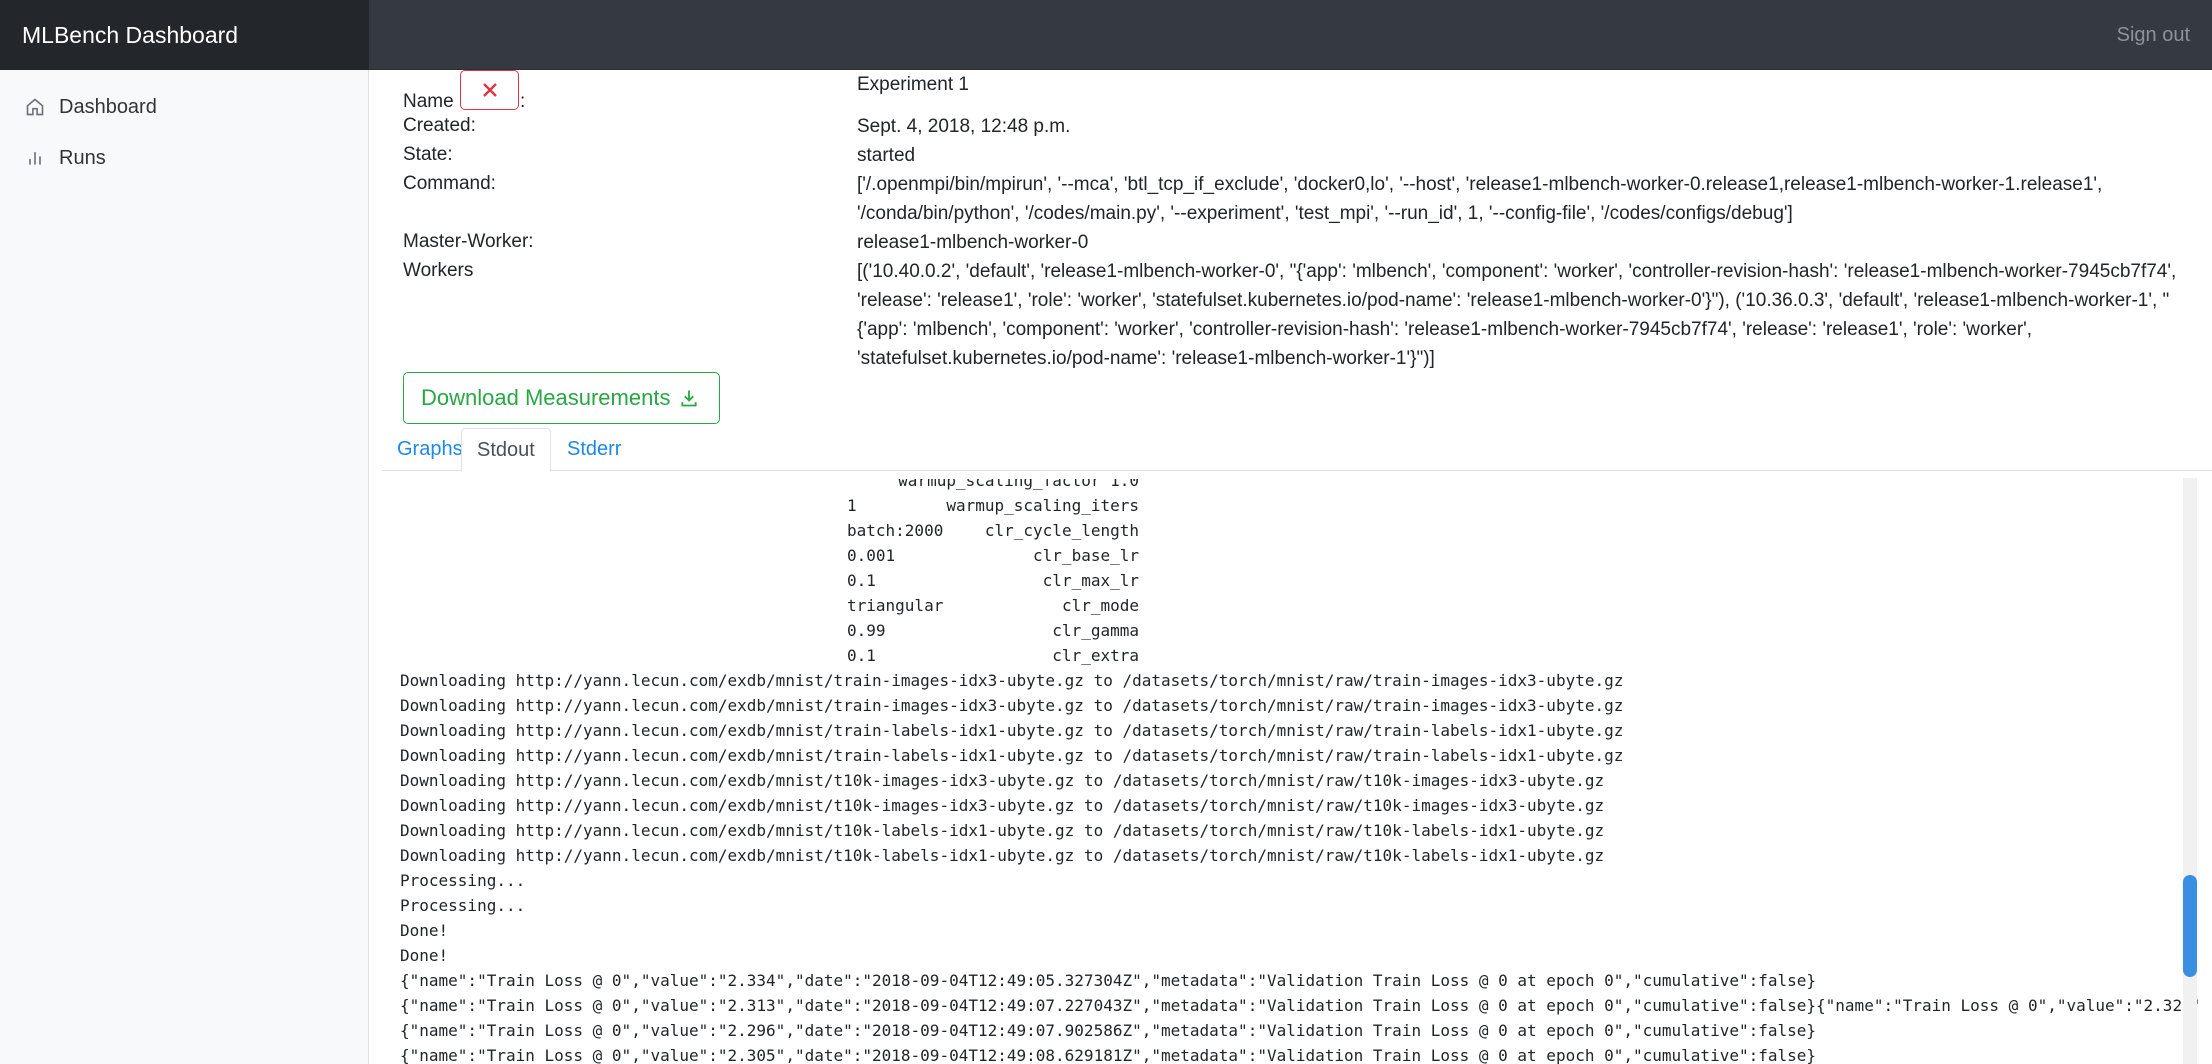 This screenshot has height=1064, width=2212. I want to click on config-key: clr_gamma, so click(1095, 630).